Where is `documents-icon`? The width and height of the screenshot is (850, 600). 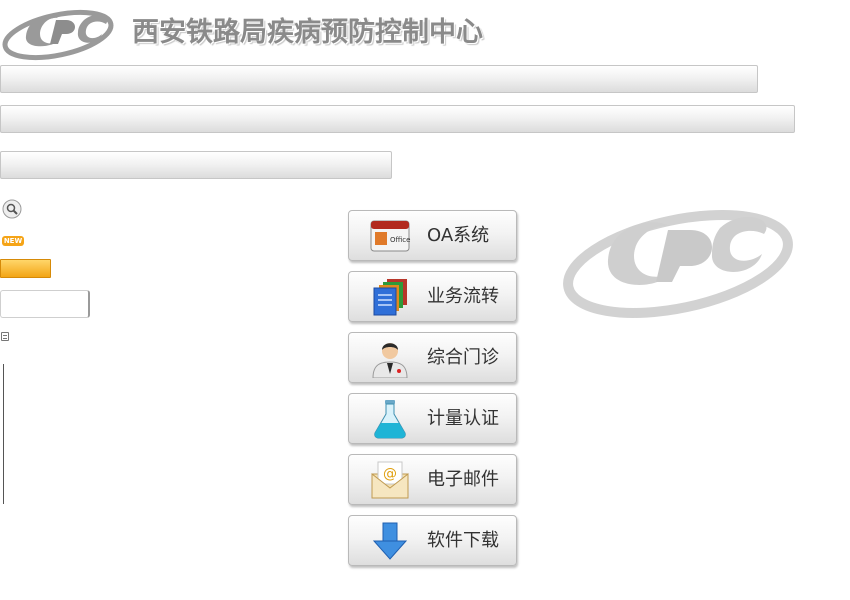 documents-icon is located at coordinates (390, 297).